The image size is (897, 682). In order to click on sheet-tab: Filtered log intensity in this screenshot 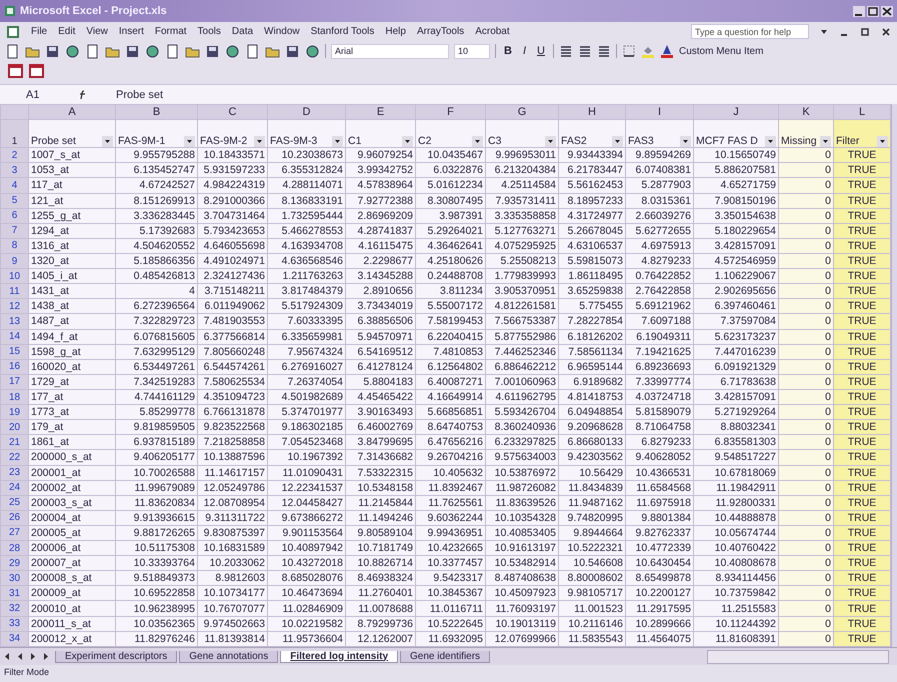, I will do `click(339, 656)`.